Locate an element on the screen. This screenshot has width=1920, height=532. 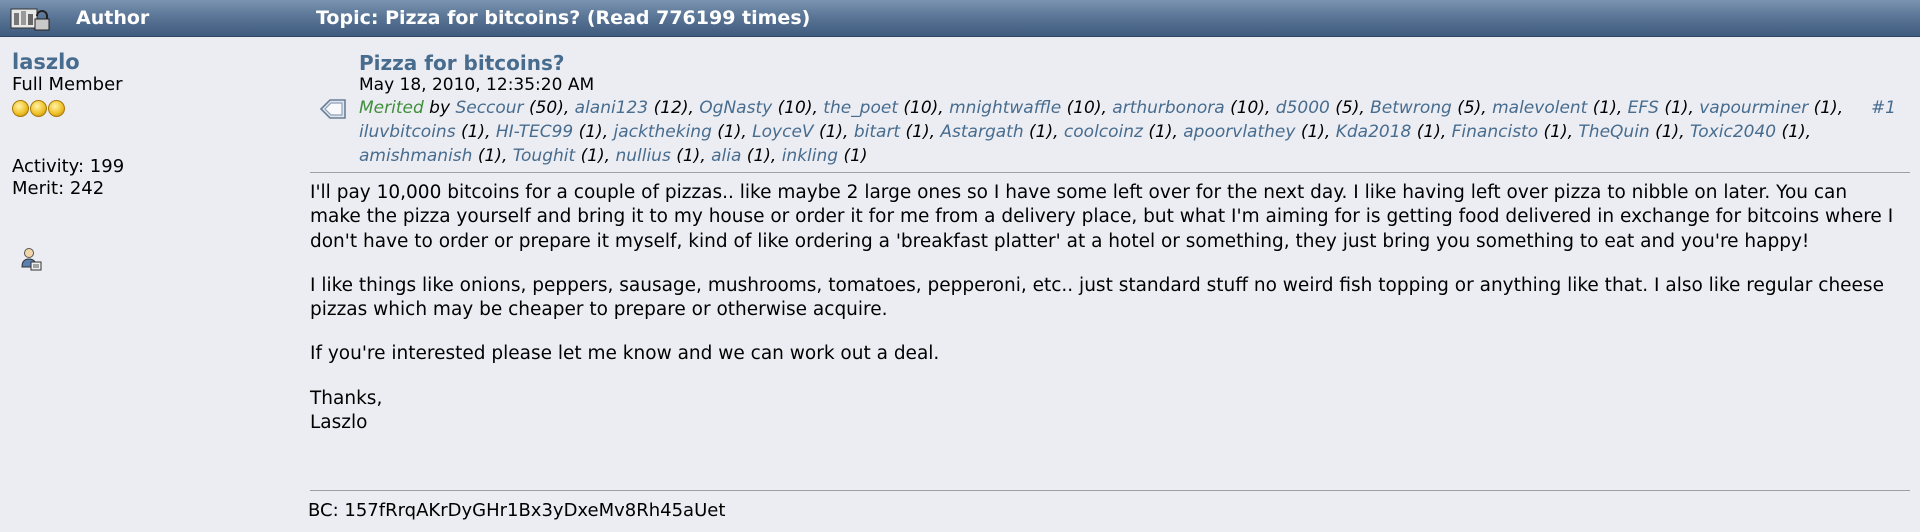
merited-by-label: by is located at coordinates (440, 108).